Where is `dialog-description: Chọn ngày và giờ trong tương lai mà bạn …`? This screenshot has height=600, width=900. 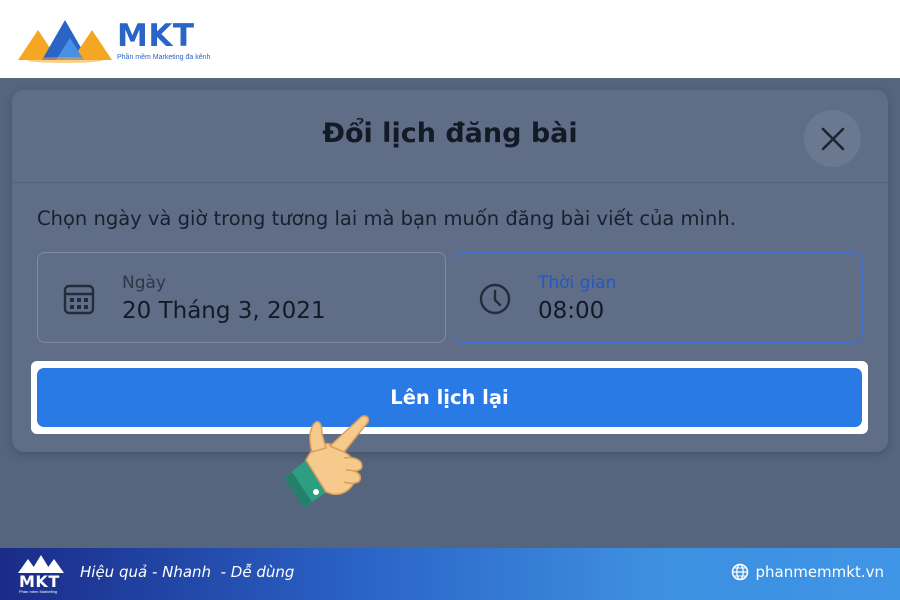
dialog-description: Chọn ngày và giờ trong tương lai mà bạn … is located at coordinates (386, 218).